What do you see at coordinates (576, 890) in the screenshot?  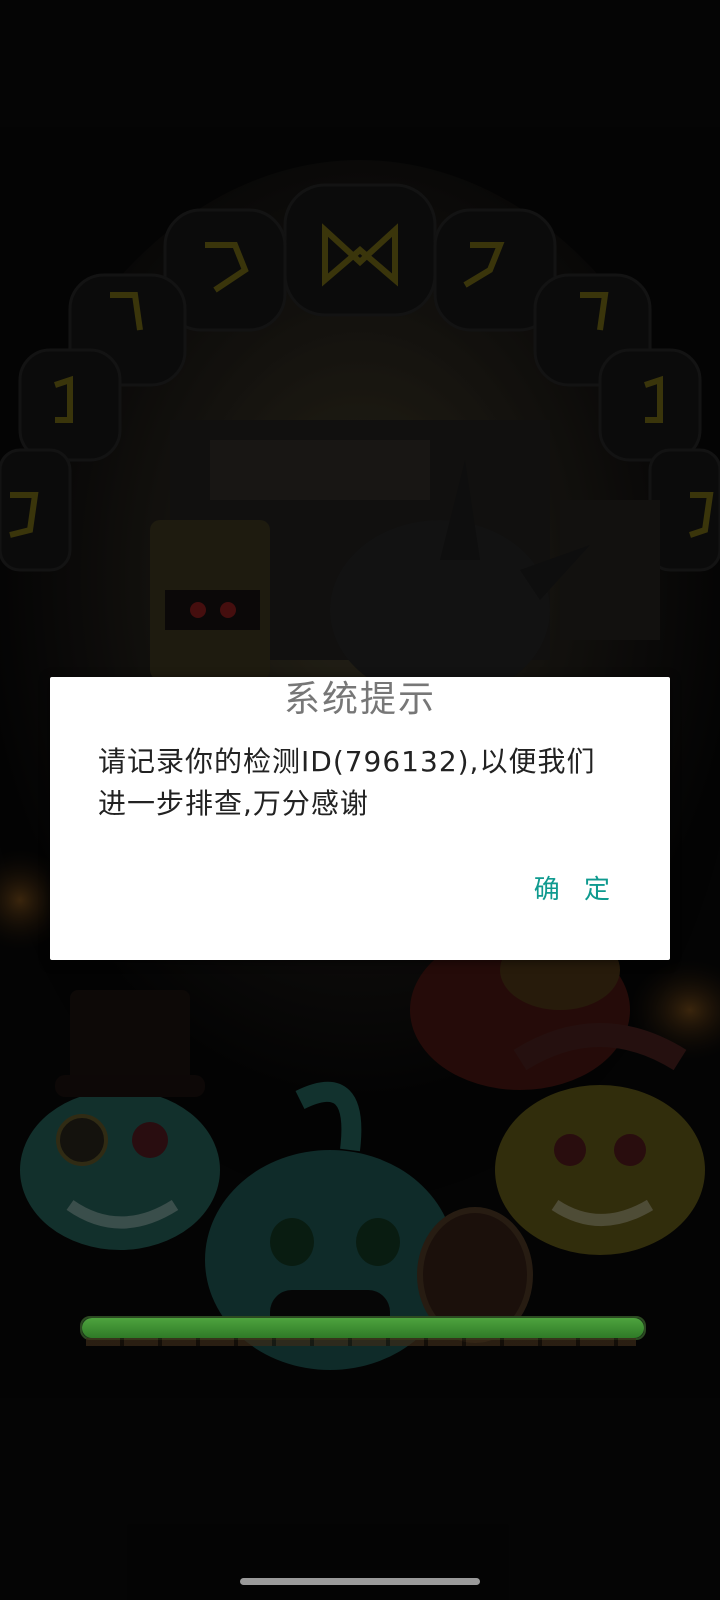 I see `confirm-button: 确 定` at bounding box center [576, 890].